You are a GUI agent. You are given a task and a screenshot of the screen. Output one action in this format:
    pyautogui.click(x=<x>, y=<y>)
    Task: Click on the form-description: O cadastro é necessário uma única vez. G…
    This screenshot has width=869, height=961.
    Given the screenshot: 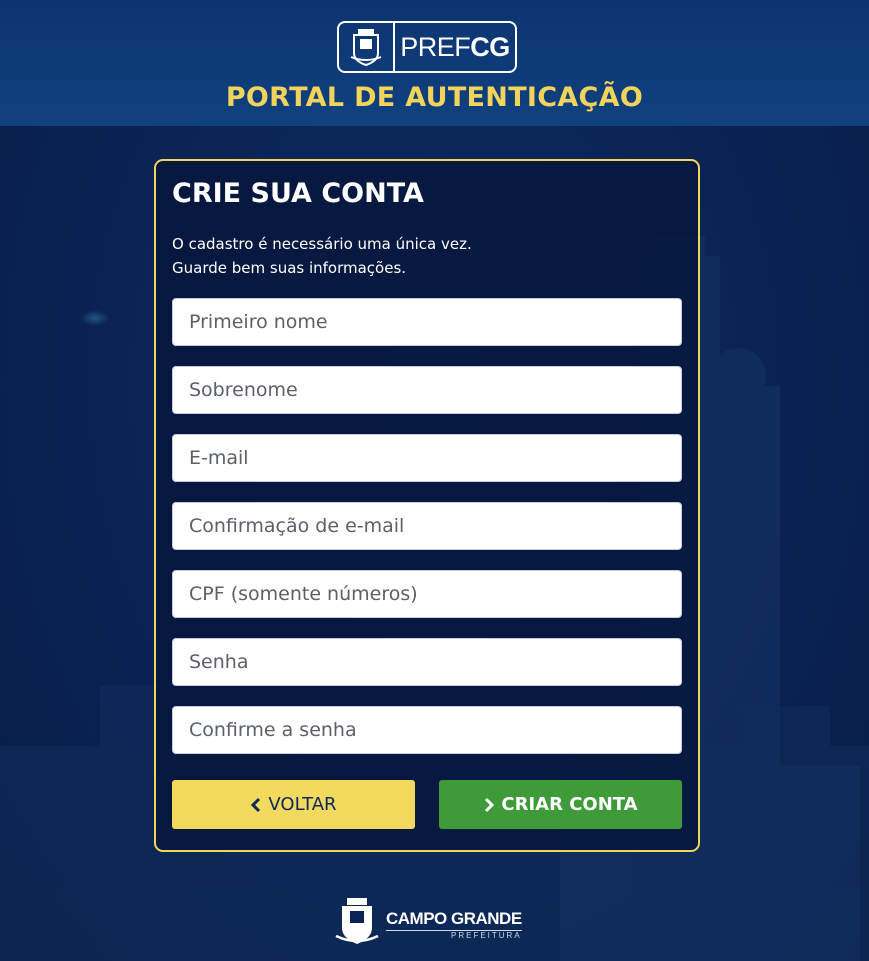 What is the action you would take?
    pyautogui.click(x=322, y=256)
    